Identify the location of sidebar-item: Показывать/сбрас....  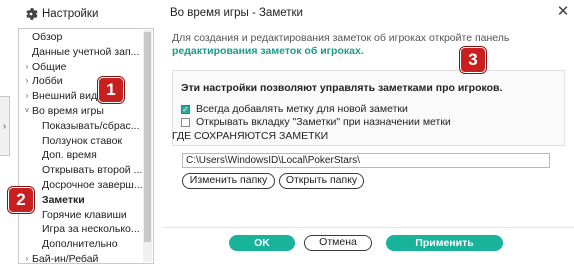
(81, 126).